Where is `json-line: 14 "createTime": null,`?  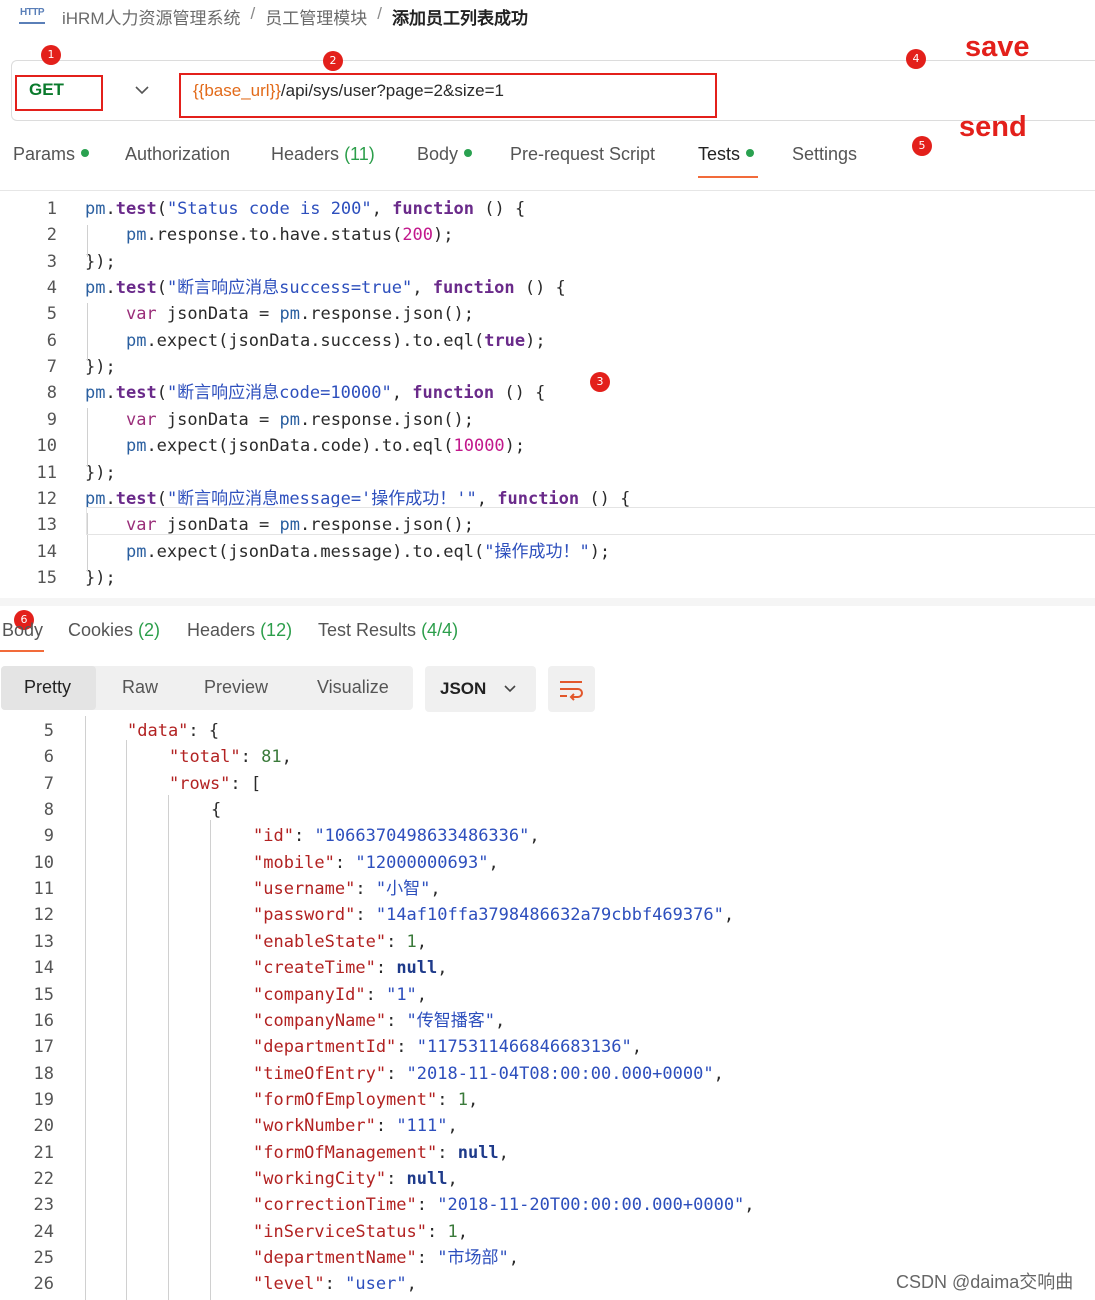 json-line: 14 "createTime": null, is located at coordinates (547, 968).